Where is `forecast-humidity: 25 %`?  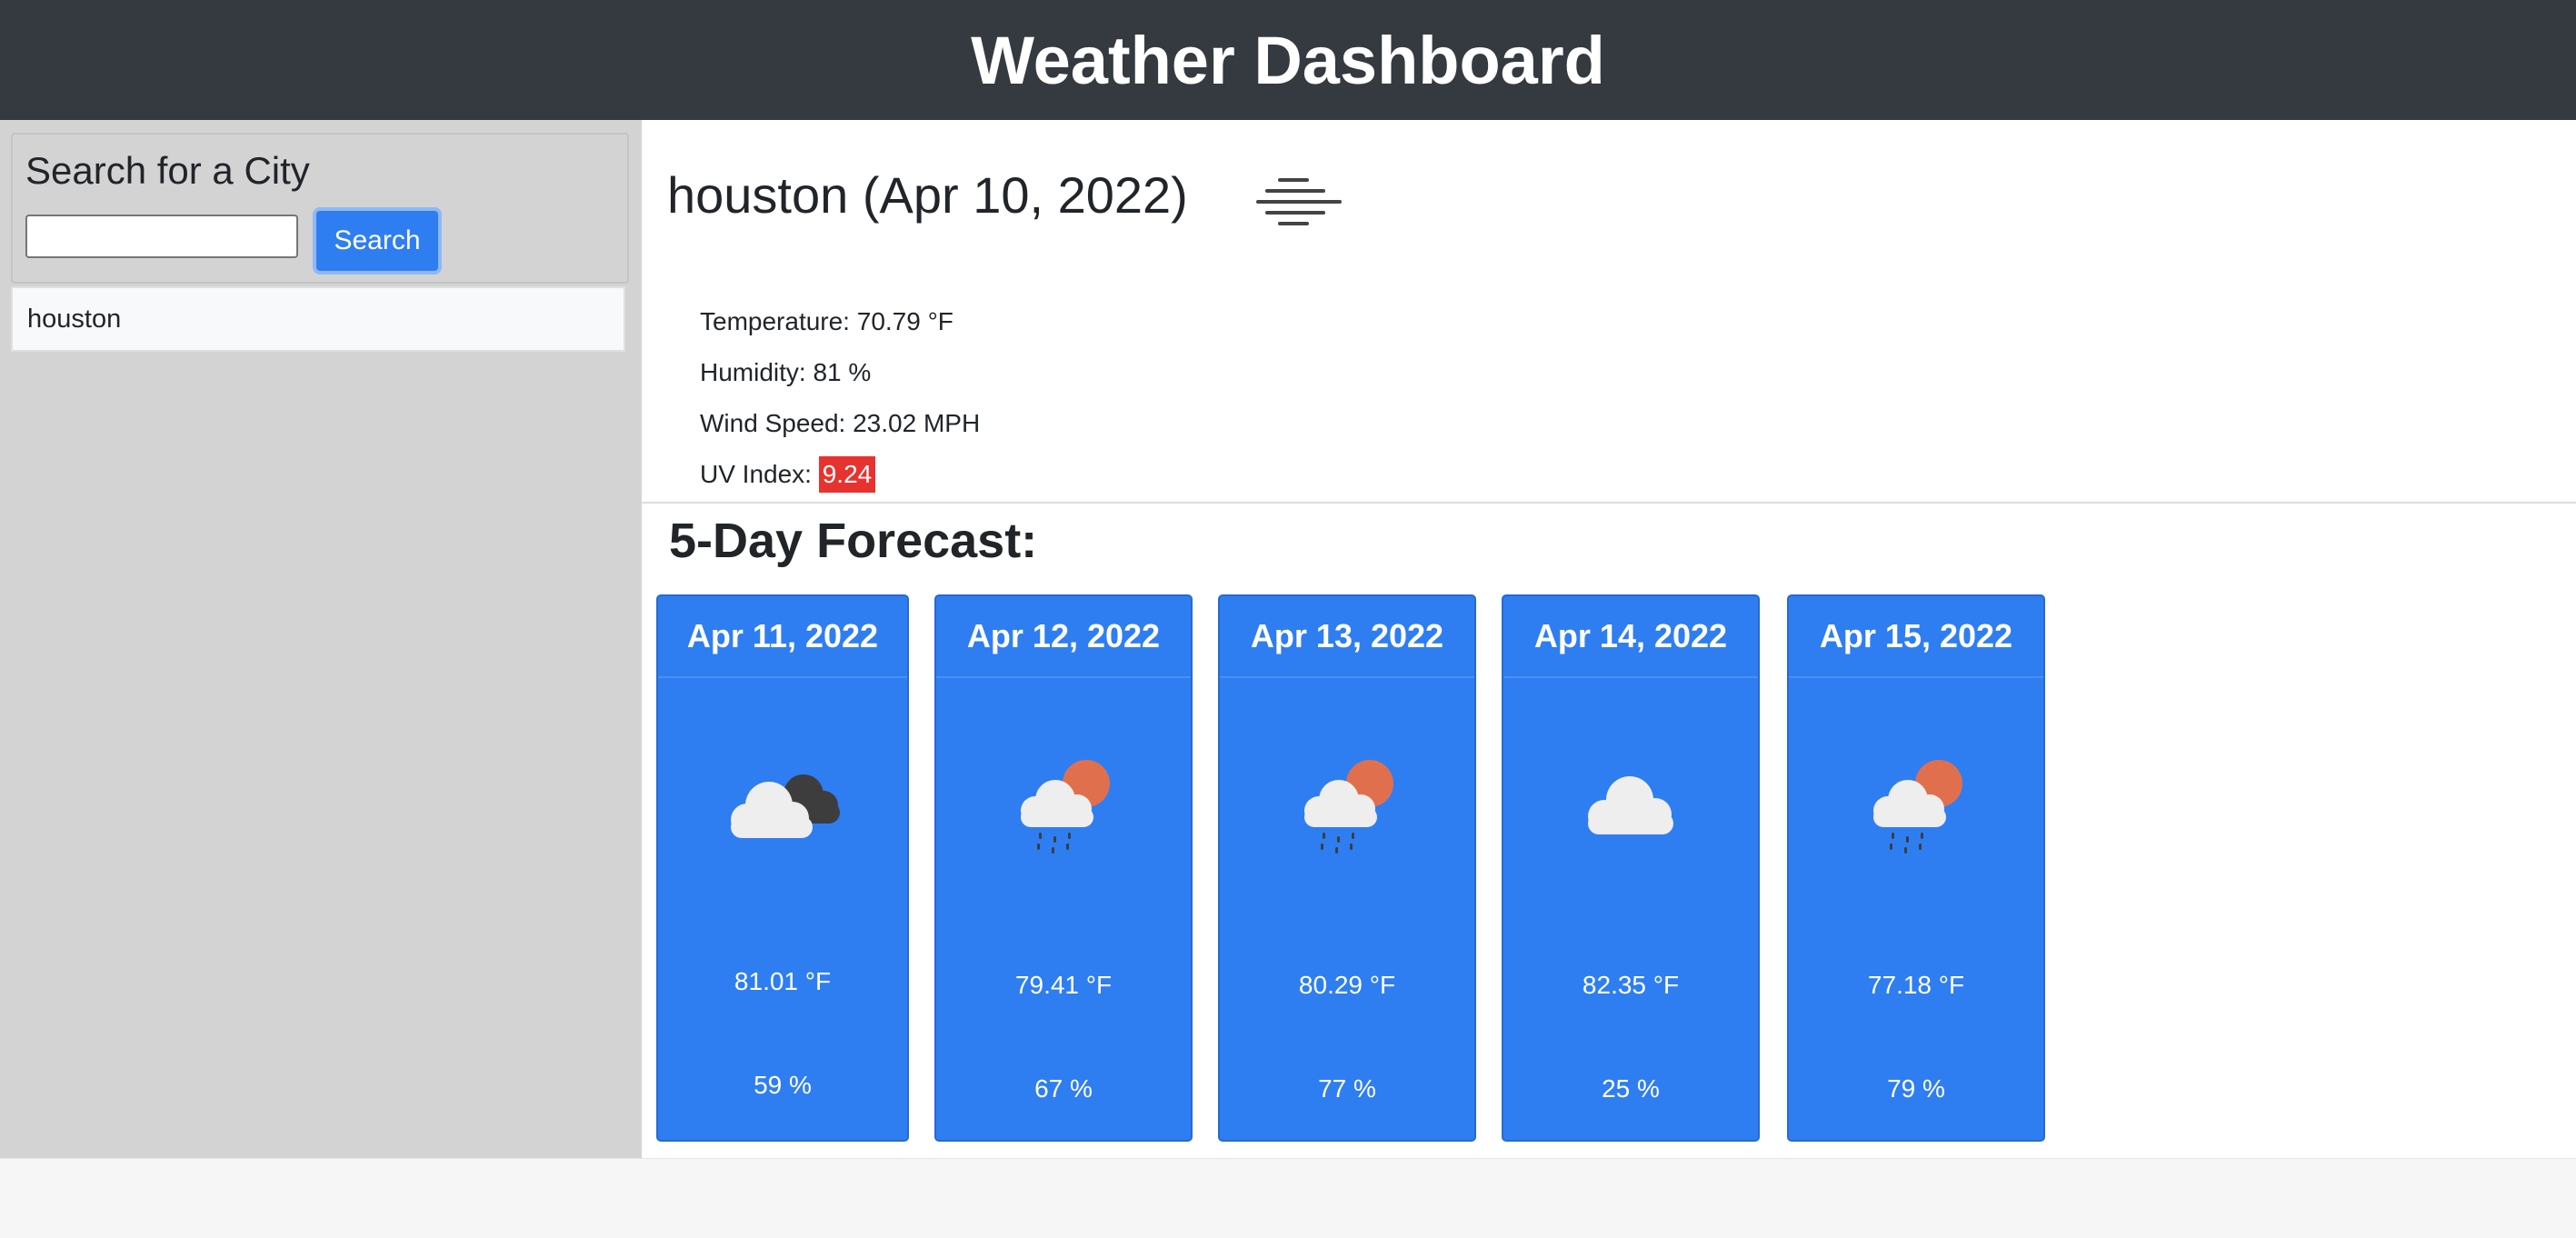
forecast-humidity: 25 % is located at coordinates (1631, 1088).